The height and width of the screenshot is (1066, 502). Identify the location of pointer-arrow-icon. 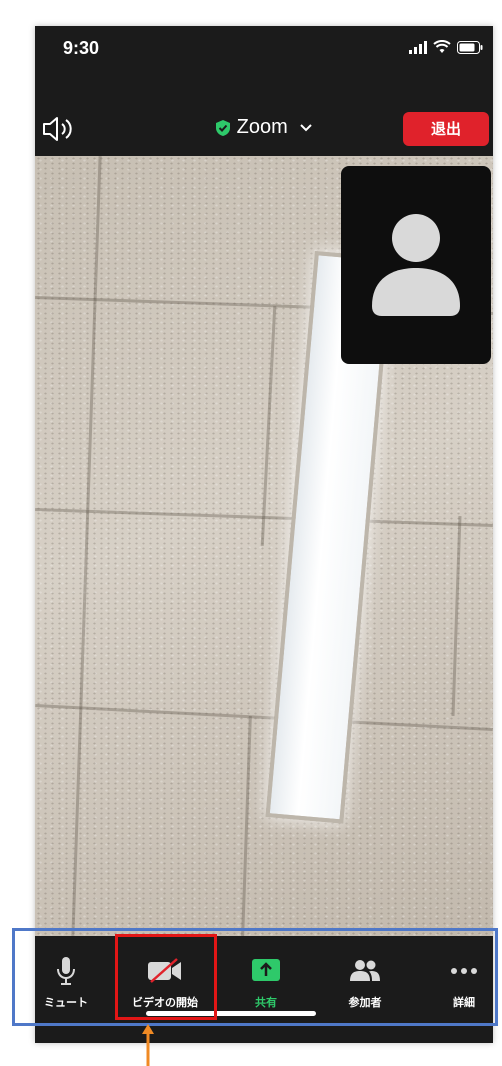
(148, 1045).